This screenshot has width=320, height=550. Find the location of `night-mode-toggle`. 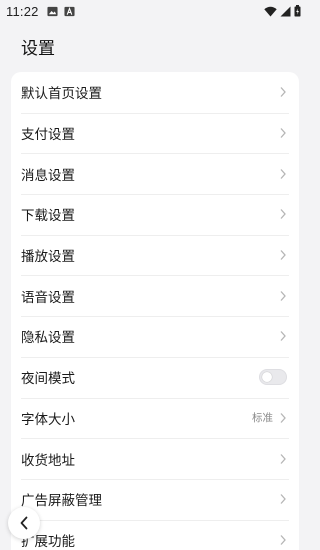

night-mode-toggle is located at coordinates (273, 377).